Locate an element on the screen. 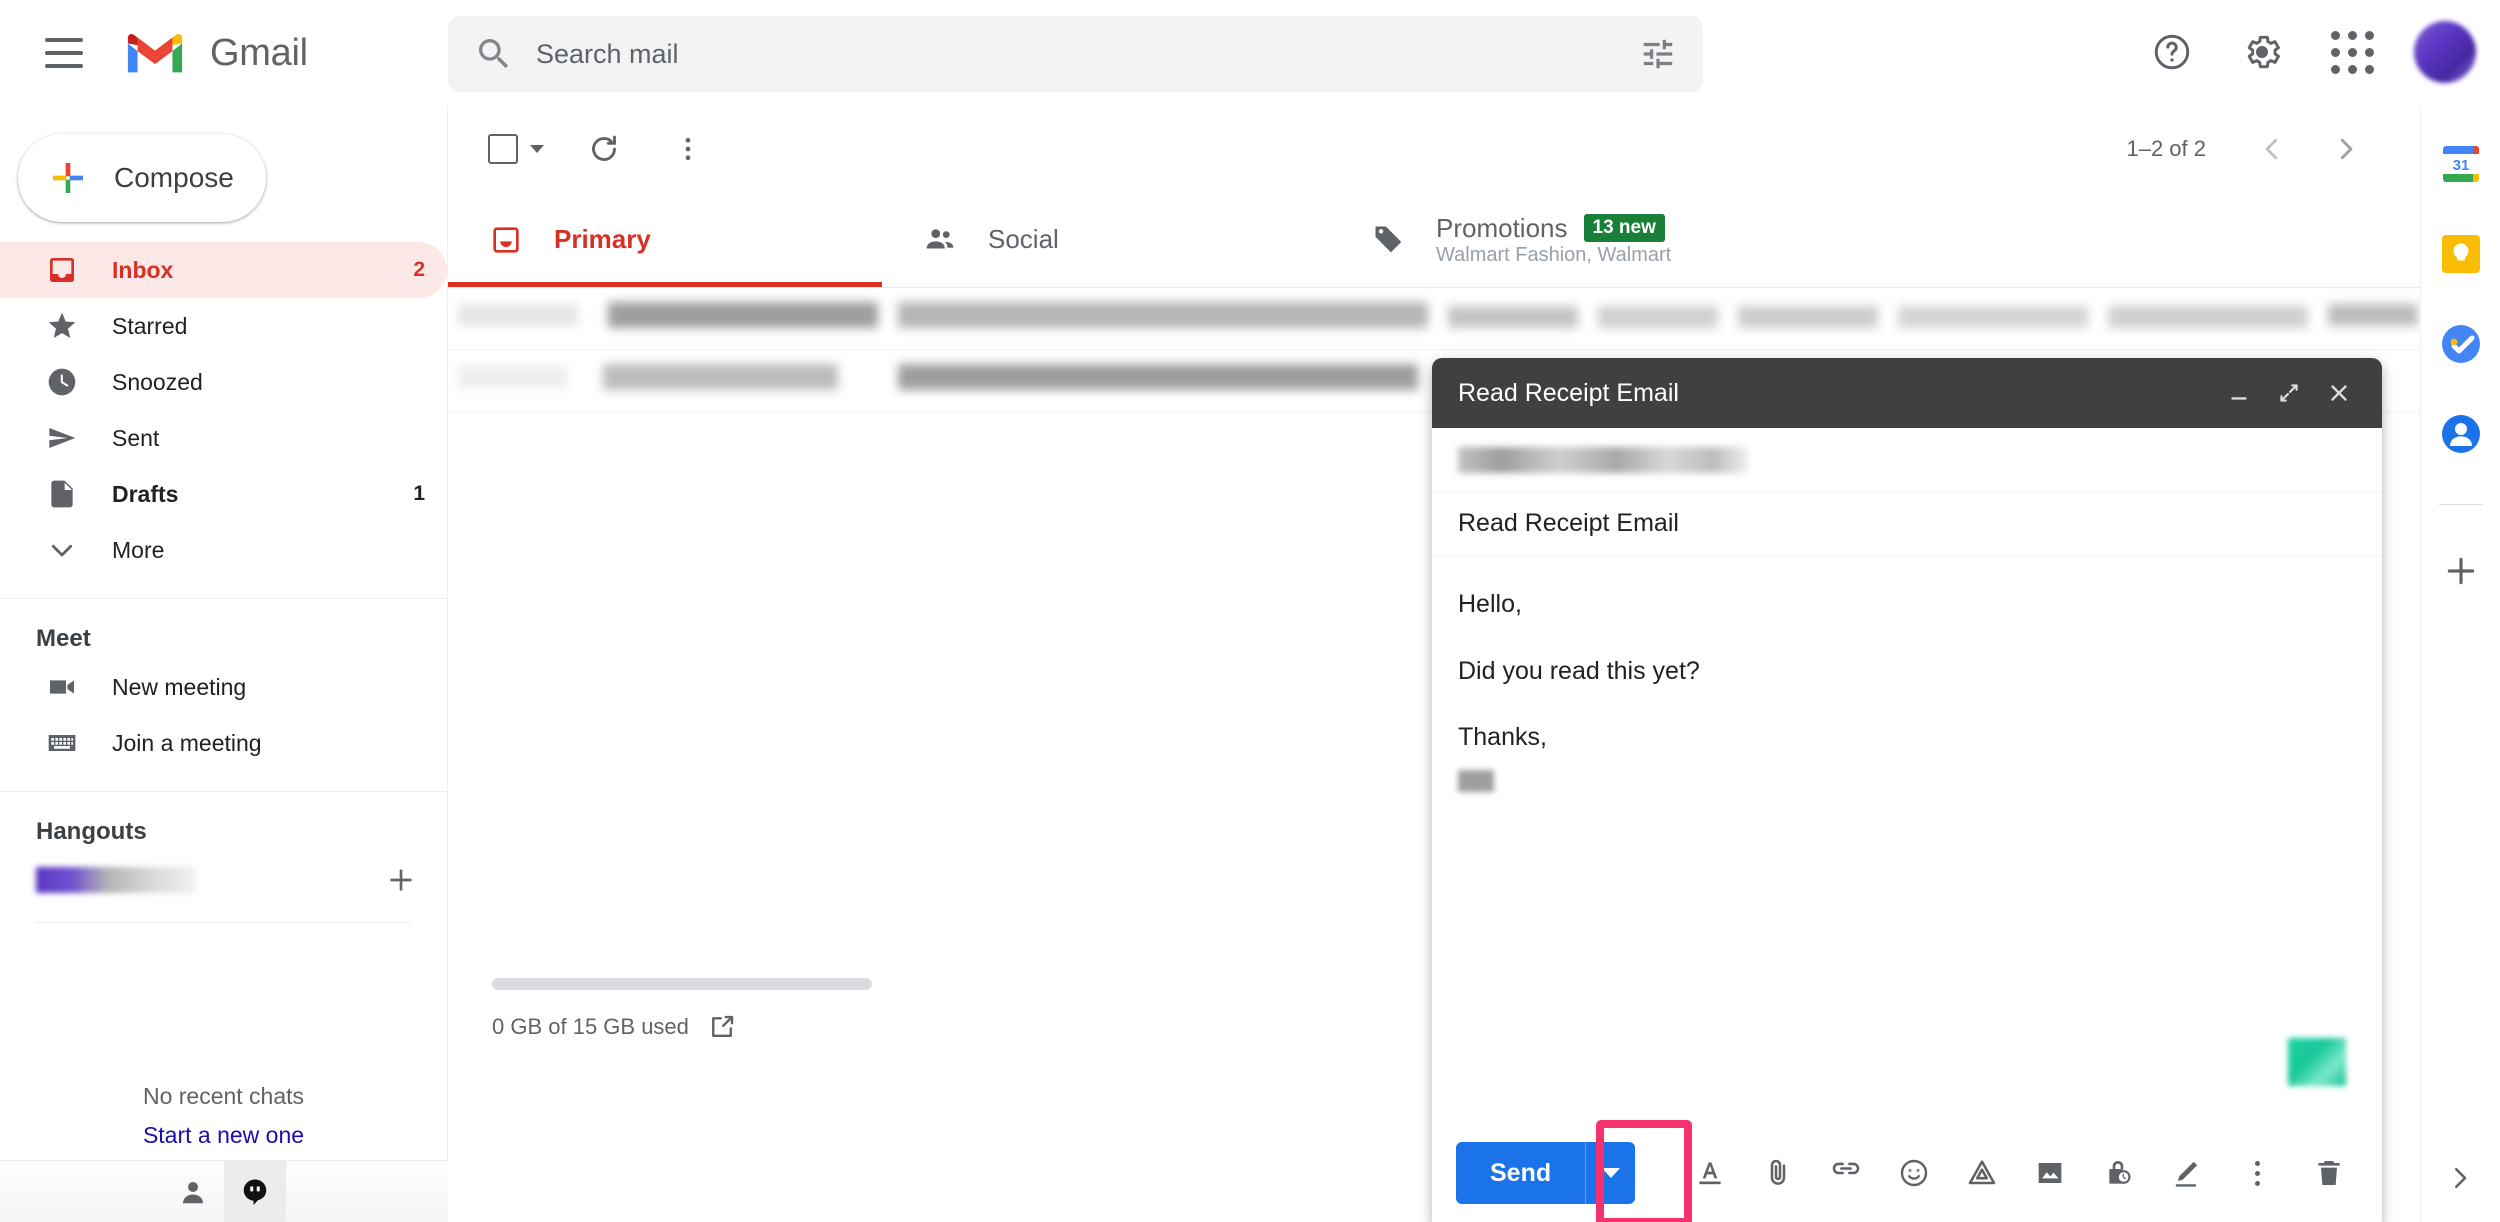  hangouts-section-title: Hangouts is located at coordinates (91, 831).